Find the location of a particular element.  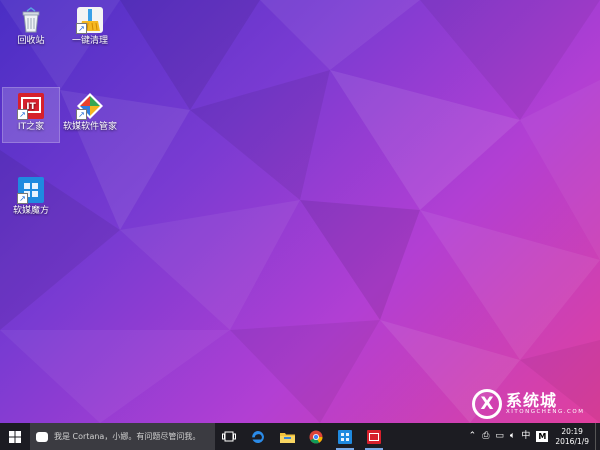

ime-mode-indicator: M is located at coordinates (542, 436).